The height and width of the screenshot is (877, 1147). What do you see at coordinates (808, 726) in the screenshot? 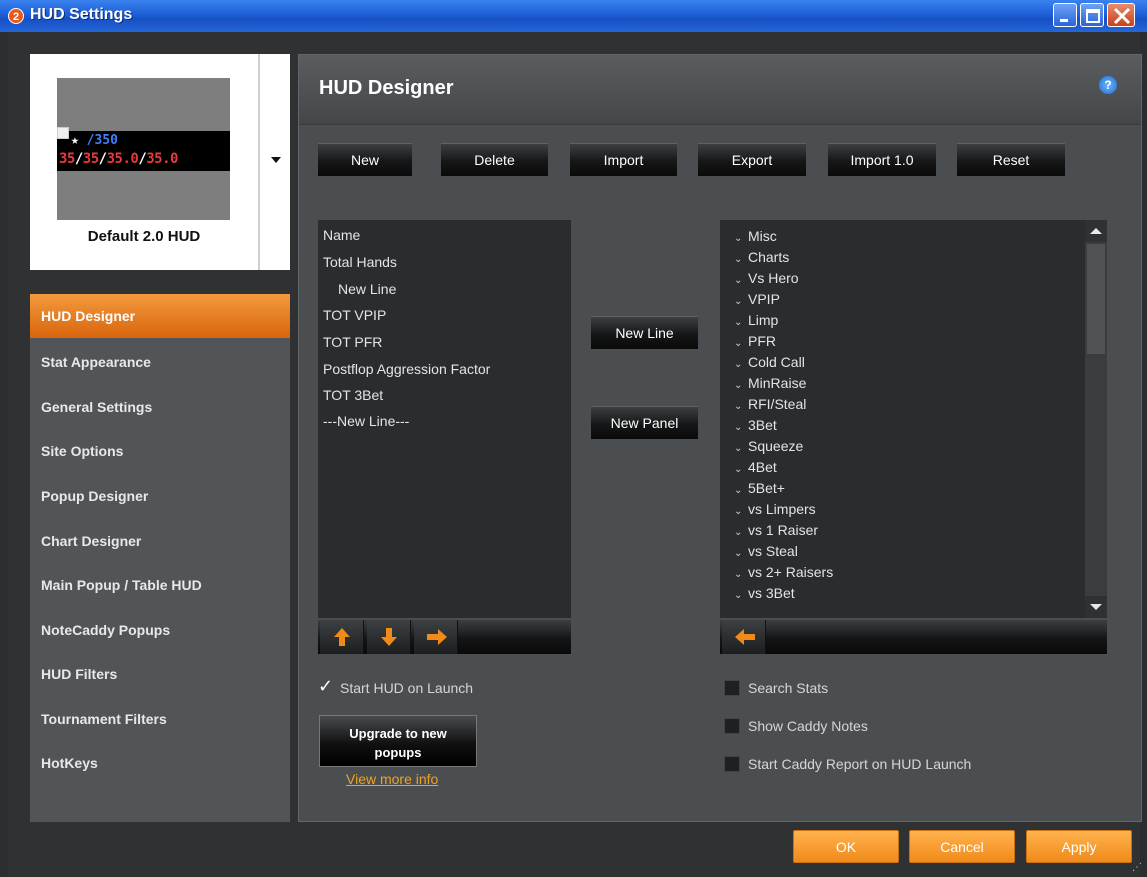
I see `show-caddy-notes-label: Show Caddy Notes` at bounding box center [808, 726].